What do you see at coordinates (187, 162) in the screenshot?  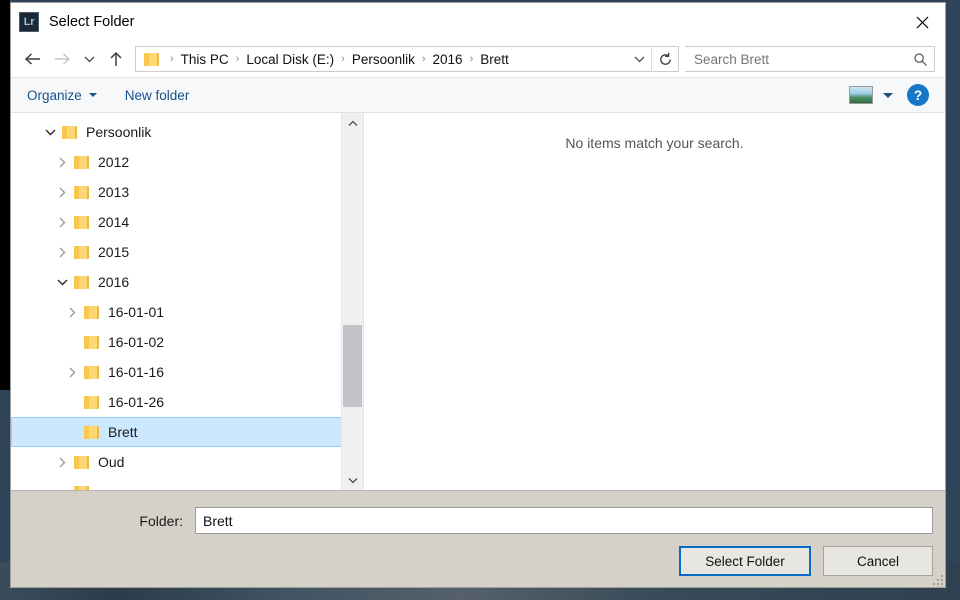 I see `tree-item-2012: 2012` at bounding box center [187, 162].